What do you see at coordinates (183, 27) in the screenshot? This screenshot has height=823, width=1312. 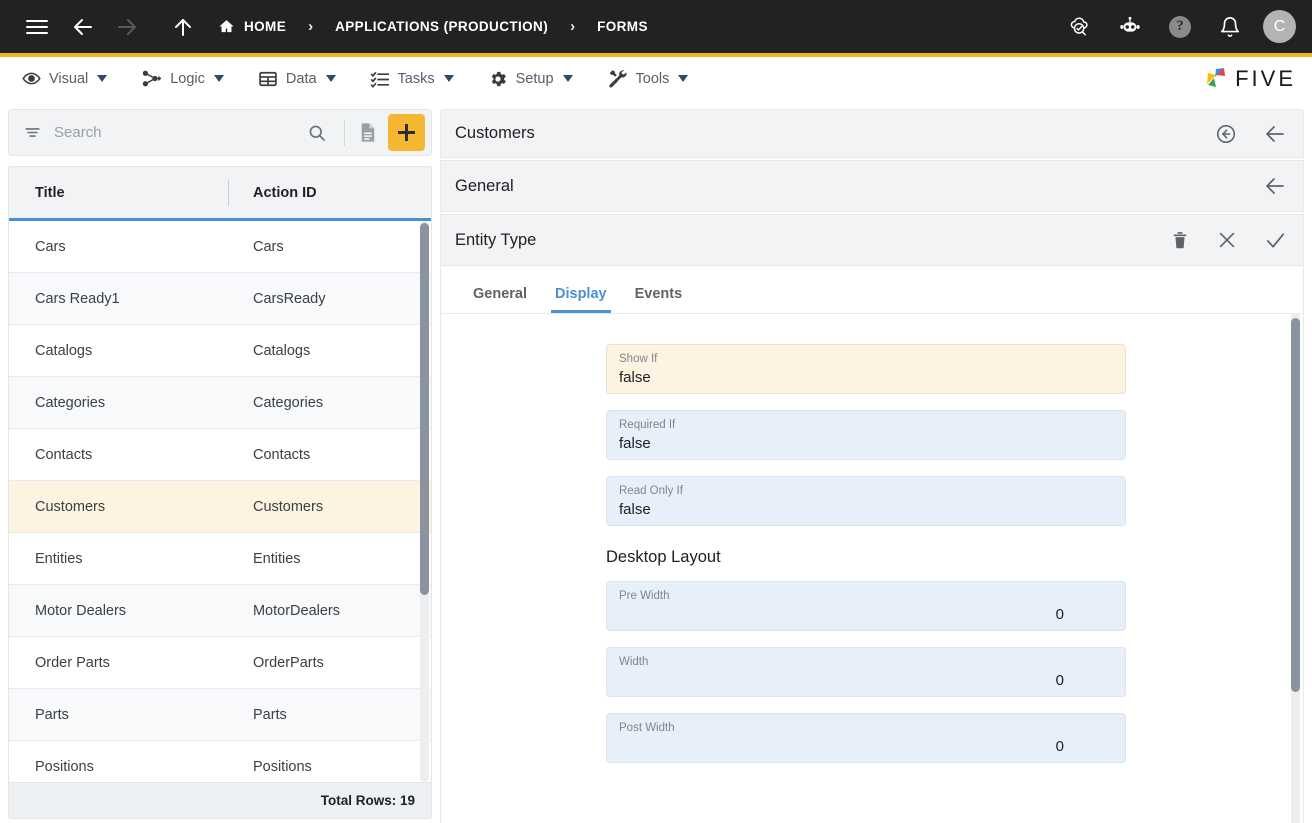 I see `arrow-up-icon` at bounding box center [183, 27].